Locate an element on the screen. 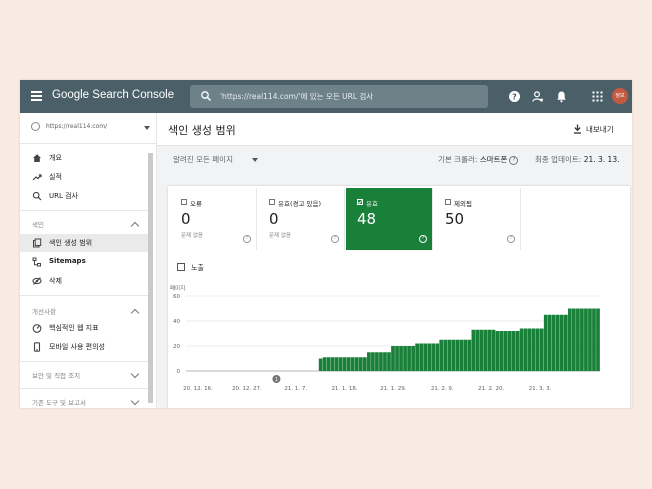 The width and height of the screenshot is (652, 489). url-inspect-search: 'https://real114.com/'에 있는 모든 URL 검사 is located at coordinates (339, 96).